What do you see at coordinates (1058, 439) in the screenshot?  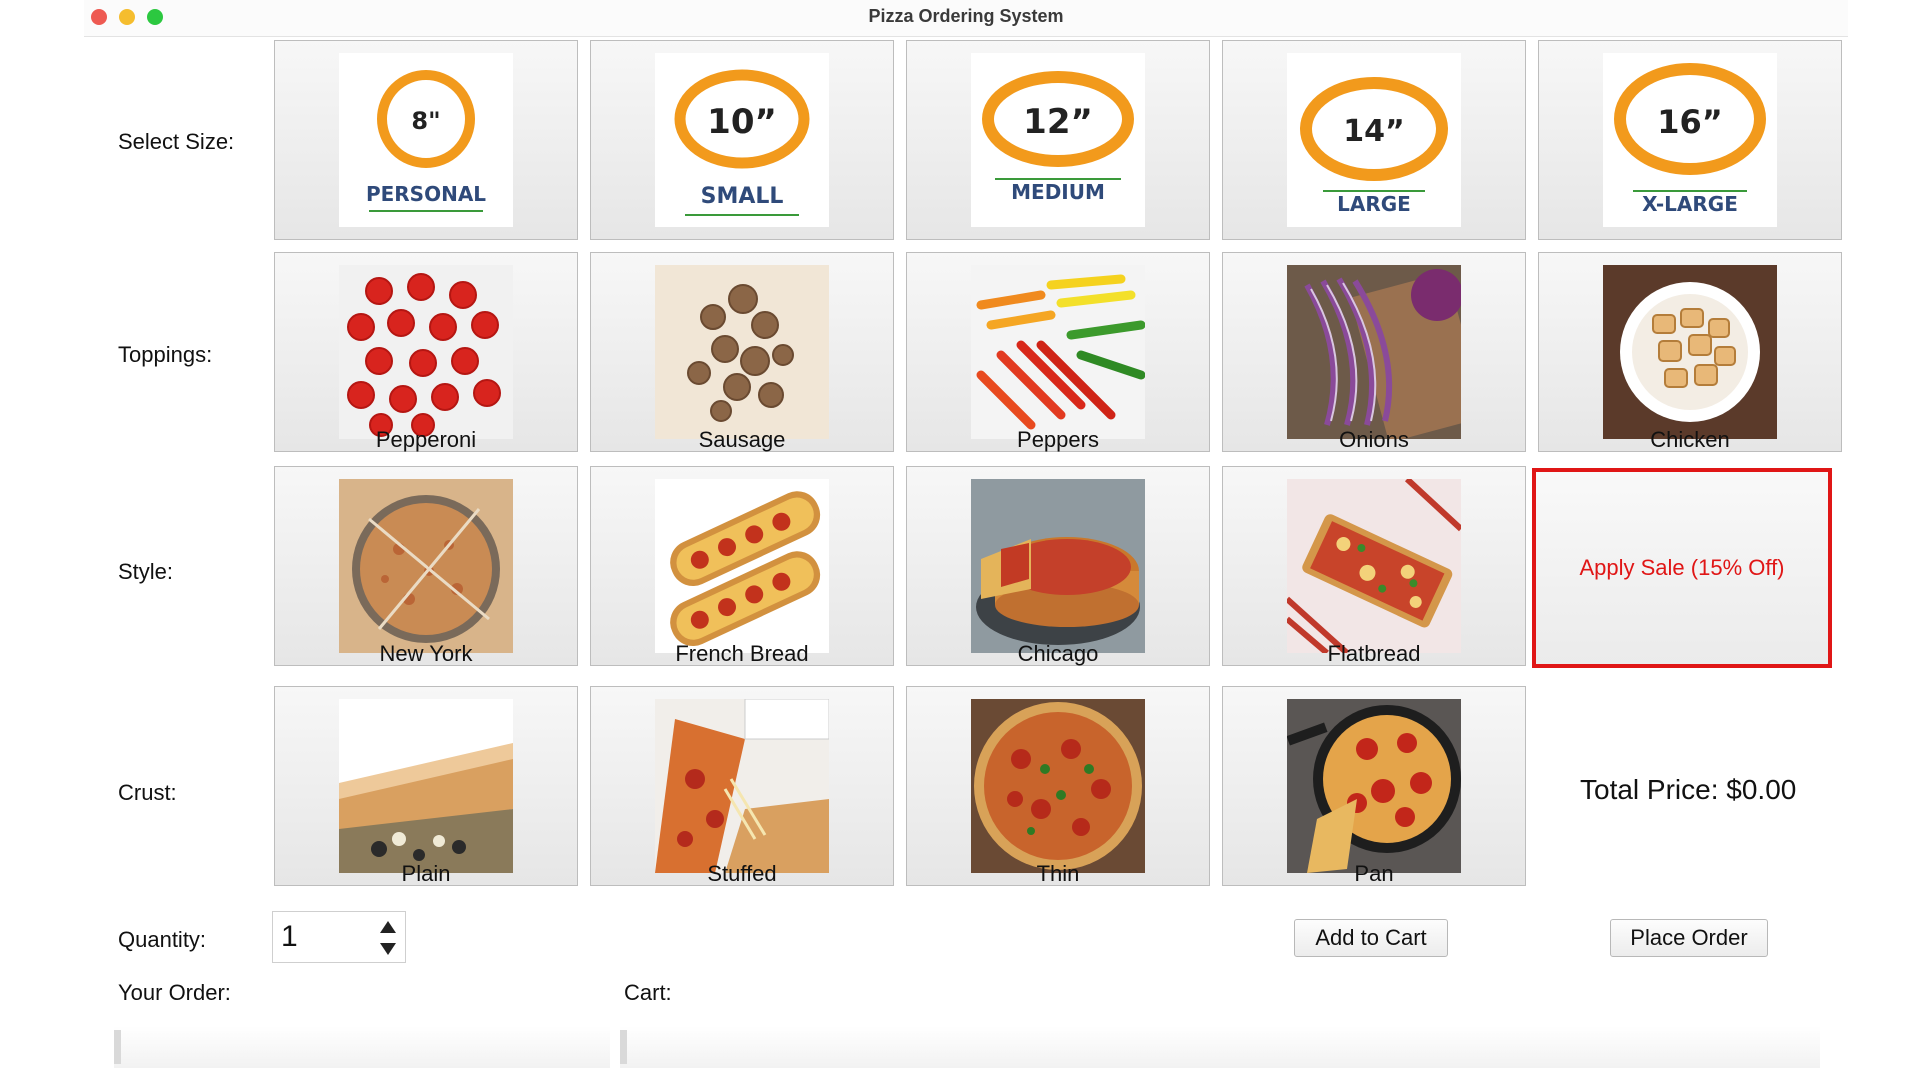 I see `topping-label-peppers: Peppers` at bounding box center [1058, 439].